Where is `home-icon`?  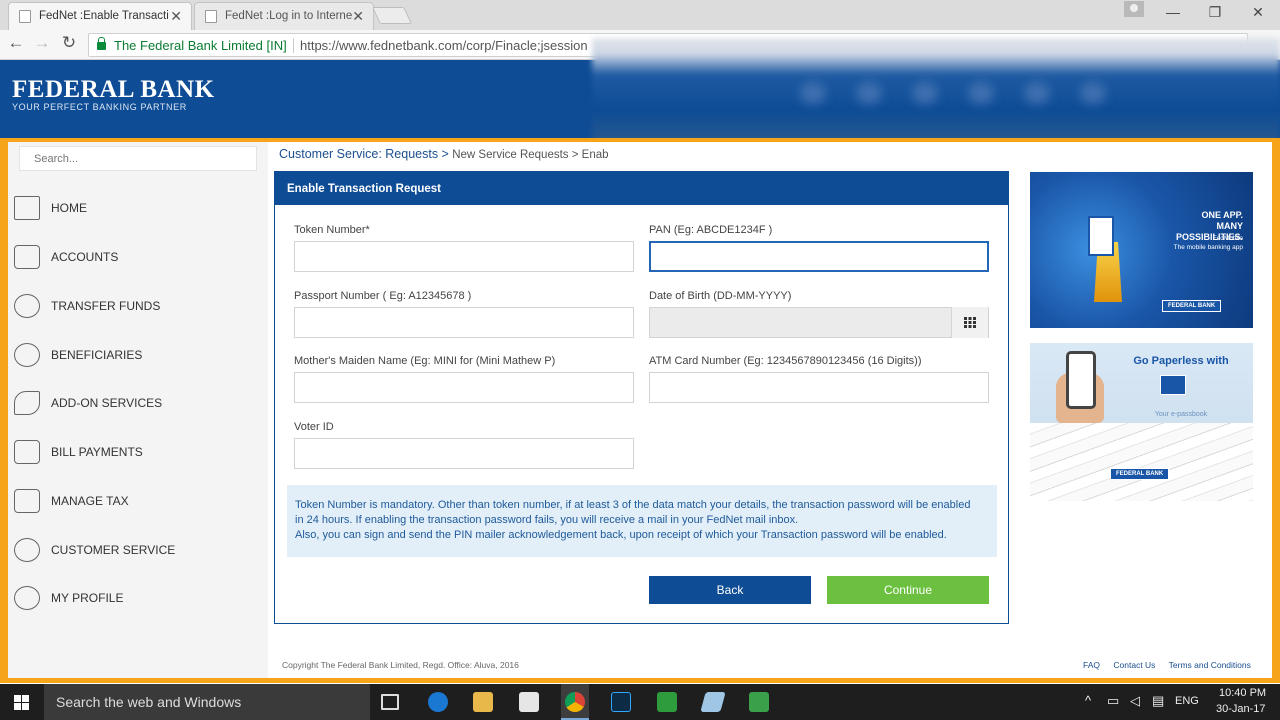 home-icon is located at coordinates (27, 208).